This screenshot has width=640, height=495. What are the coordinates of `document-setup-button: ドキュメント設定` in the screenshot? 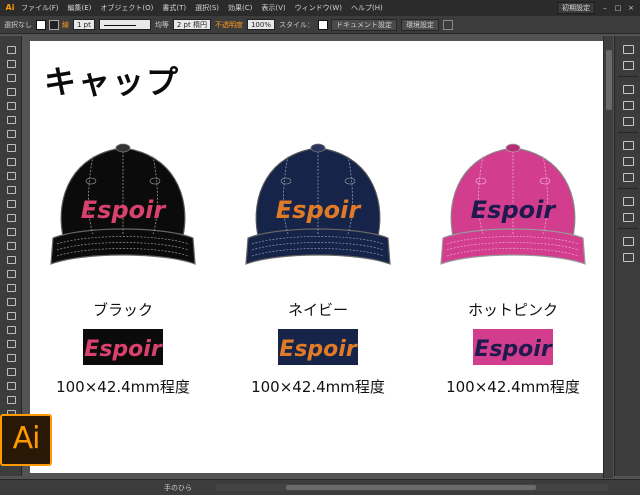 It's located at (363, 24).